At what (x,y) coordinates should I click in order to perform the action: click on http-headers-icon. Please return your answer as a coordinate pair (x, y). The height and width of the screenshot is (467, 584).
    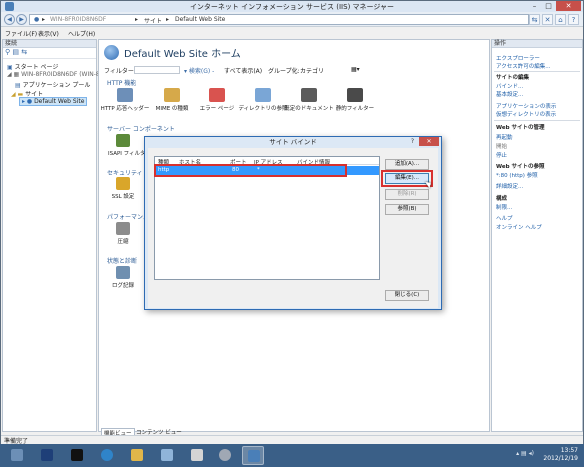
    Looking at the image, I should click on (125, 95).